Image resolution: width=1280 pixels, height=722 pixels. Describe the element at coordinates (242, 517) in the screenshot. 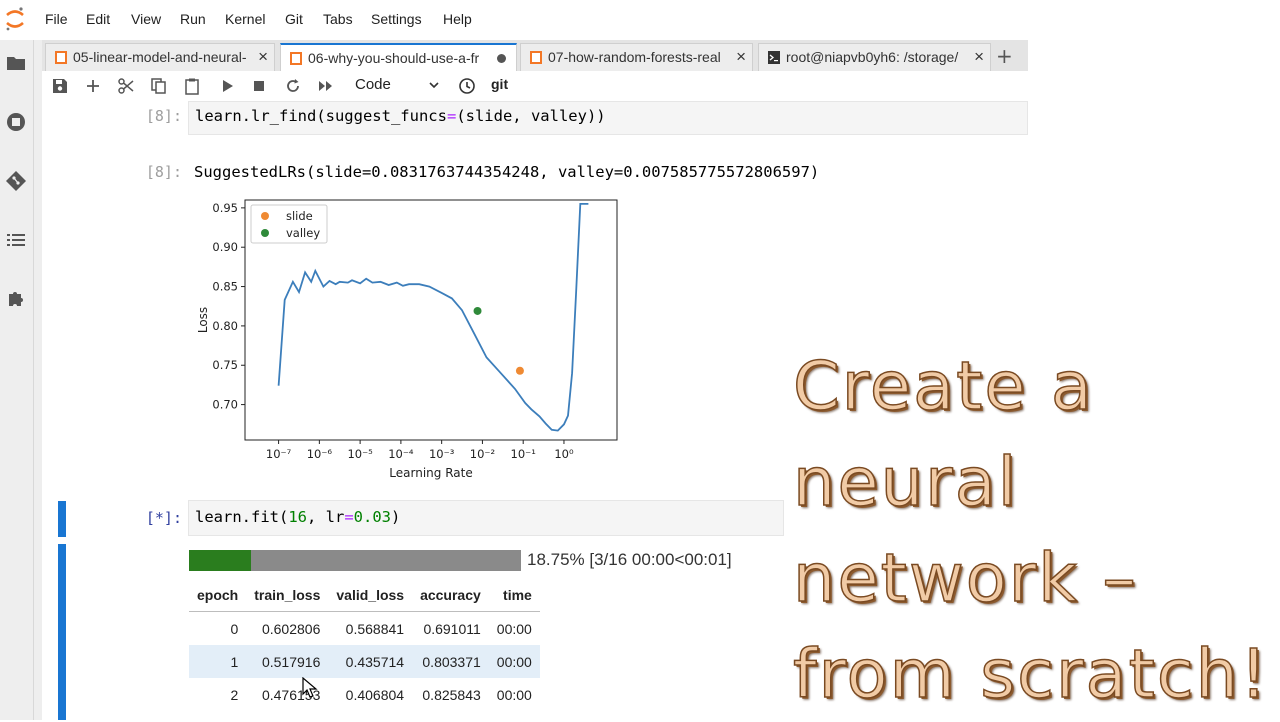

I see `code-token: learn.fit(` at that location.